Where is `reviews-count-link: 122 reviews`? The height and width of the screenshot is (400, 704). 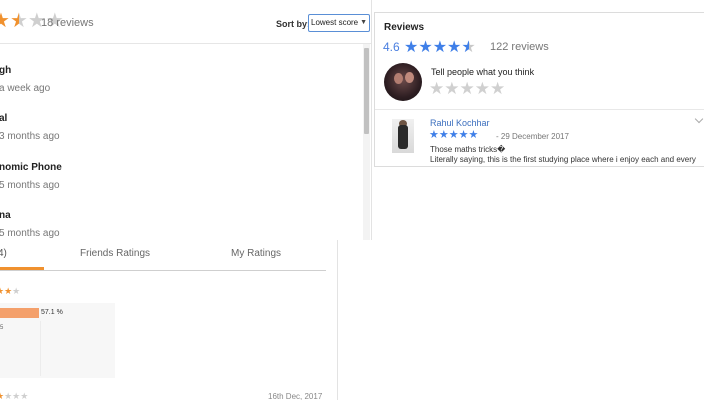 reviews-count-link: 122 reviews is located at coordinates (519, 47).